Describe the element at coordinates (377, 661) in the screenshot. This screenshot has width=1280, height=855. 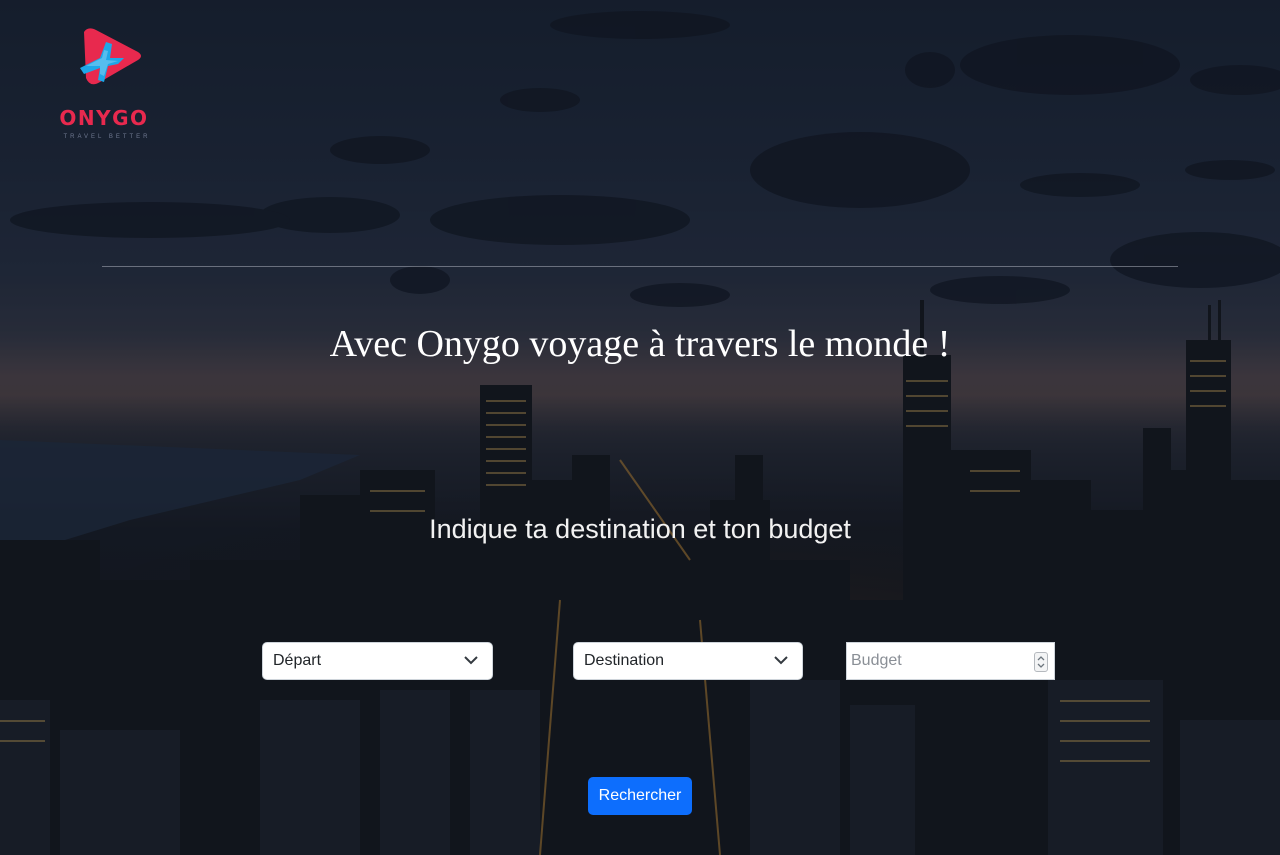
I see `departure-select: Départ` at that location.